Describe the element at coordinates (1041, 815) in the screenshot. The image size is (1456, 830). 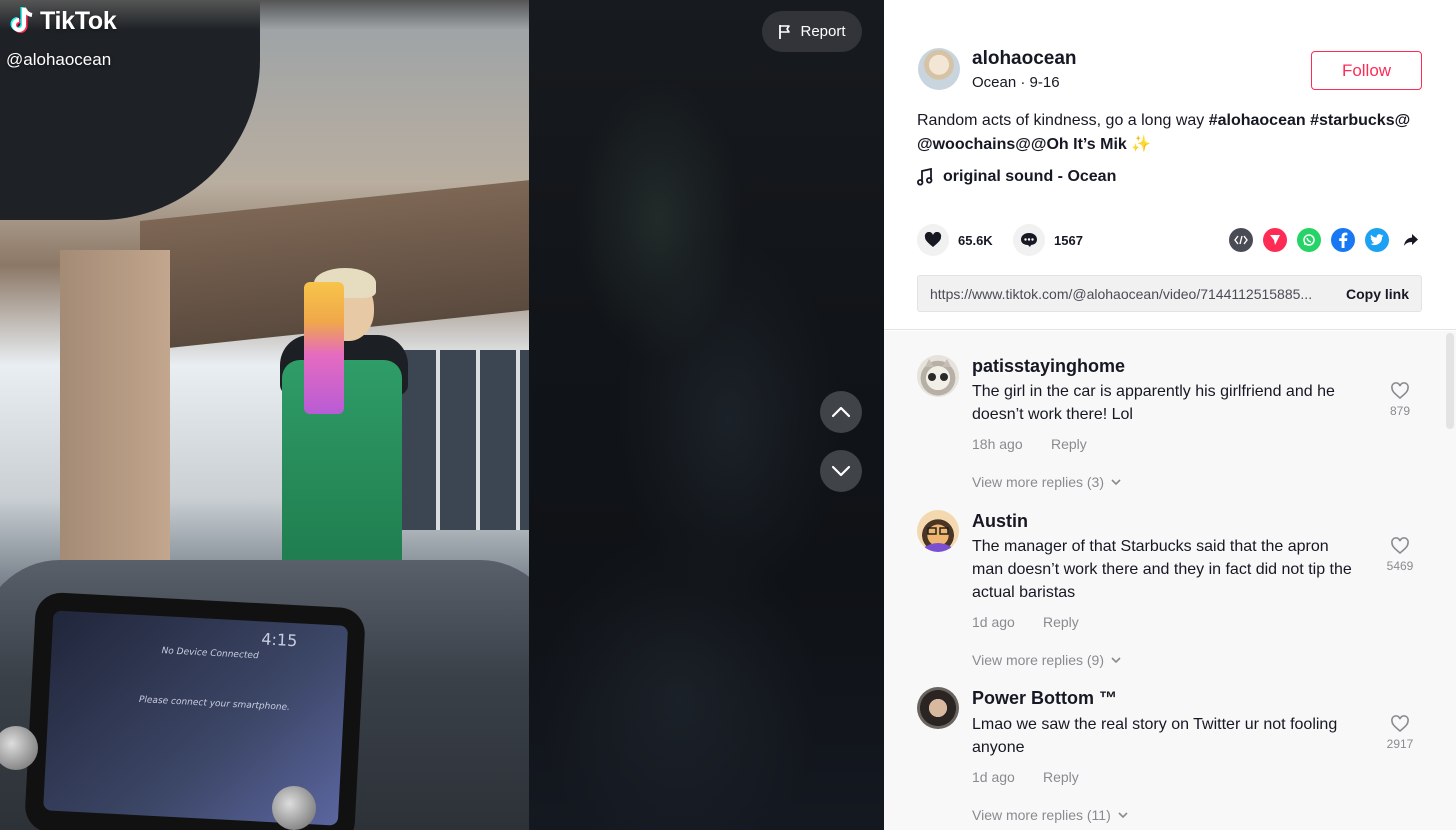
I see `view-more-replies-label: View more replies (11)` at that location.